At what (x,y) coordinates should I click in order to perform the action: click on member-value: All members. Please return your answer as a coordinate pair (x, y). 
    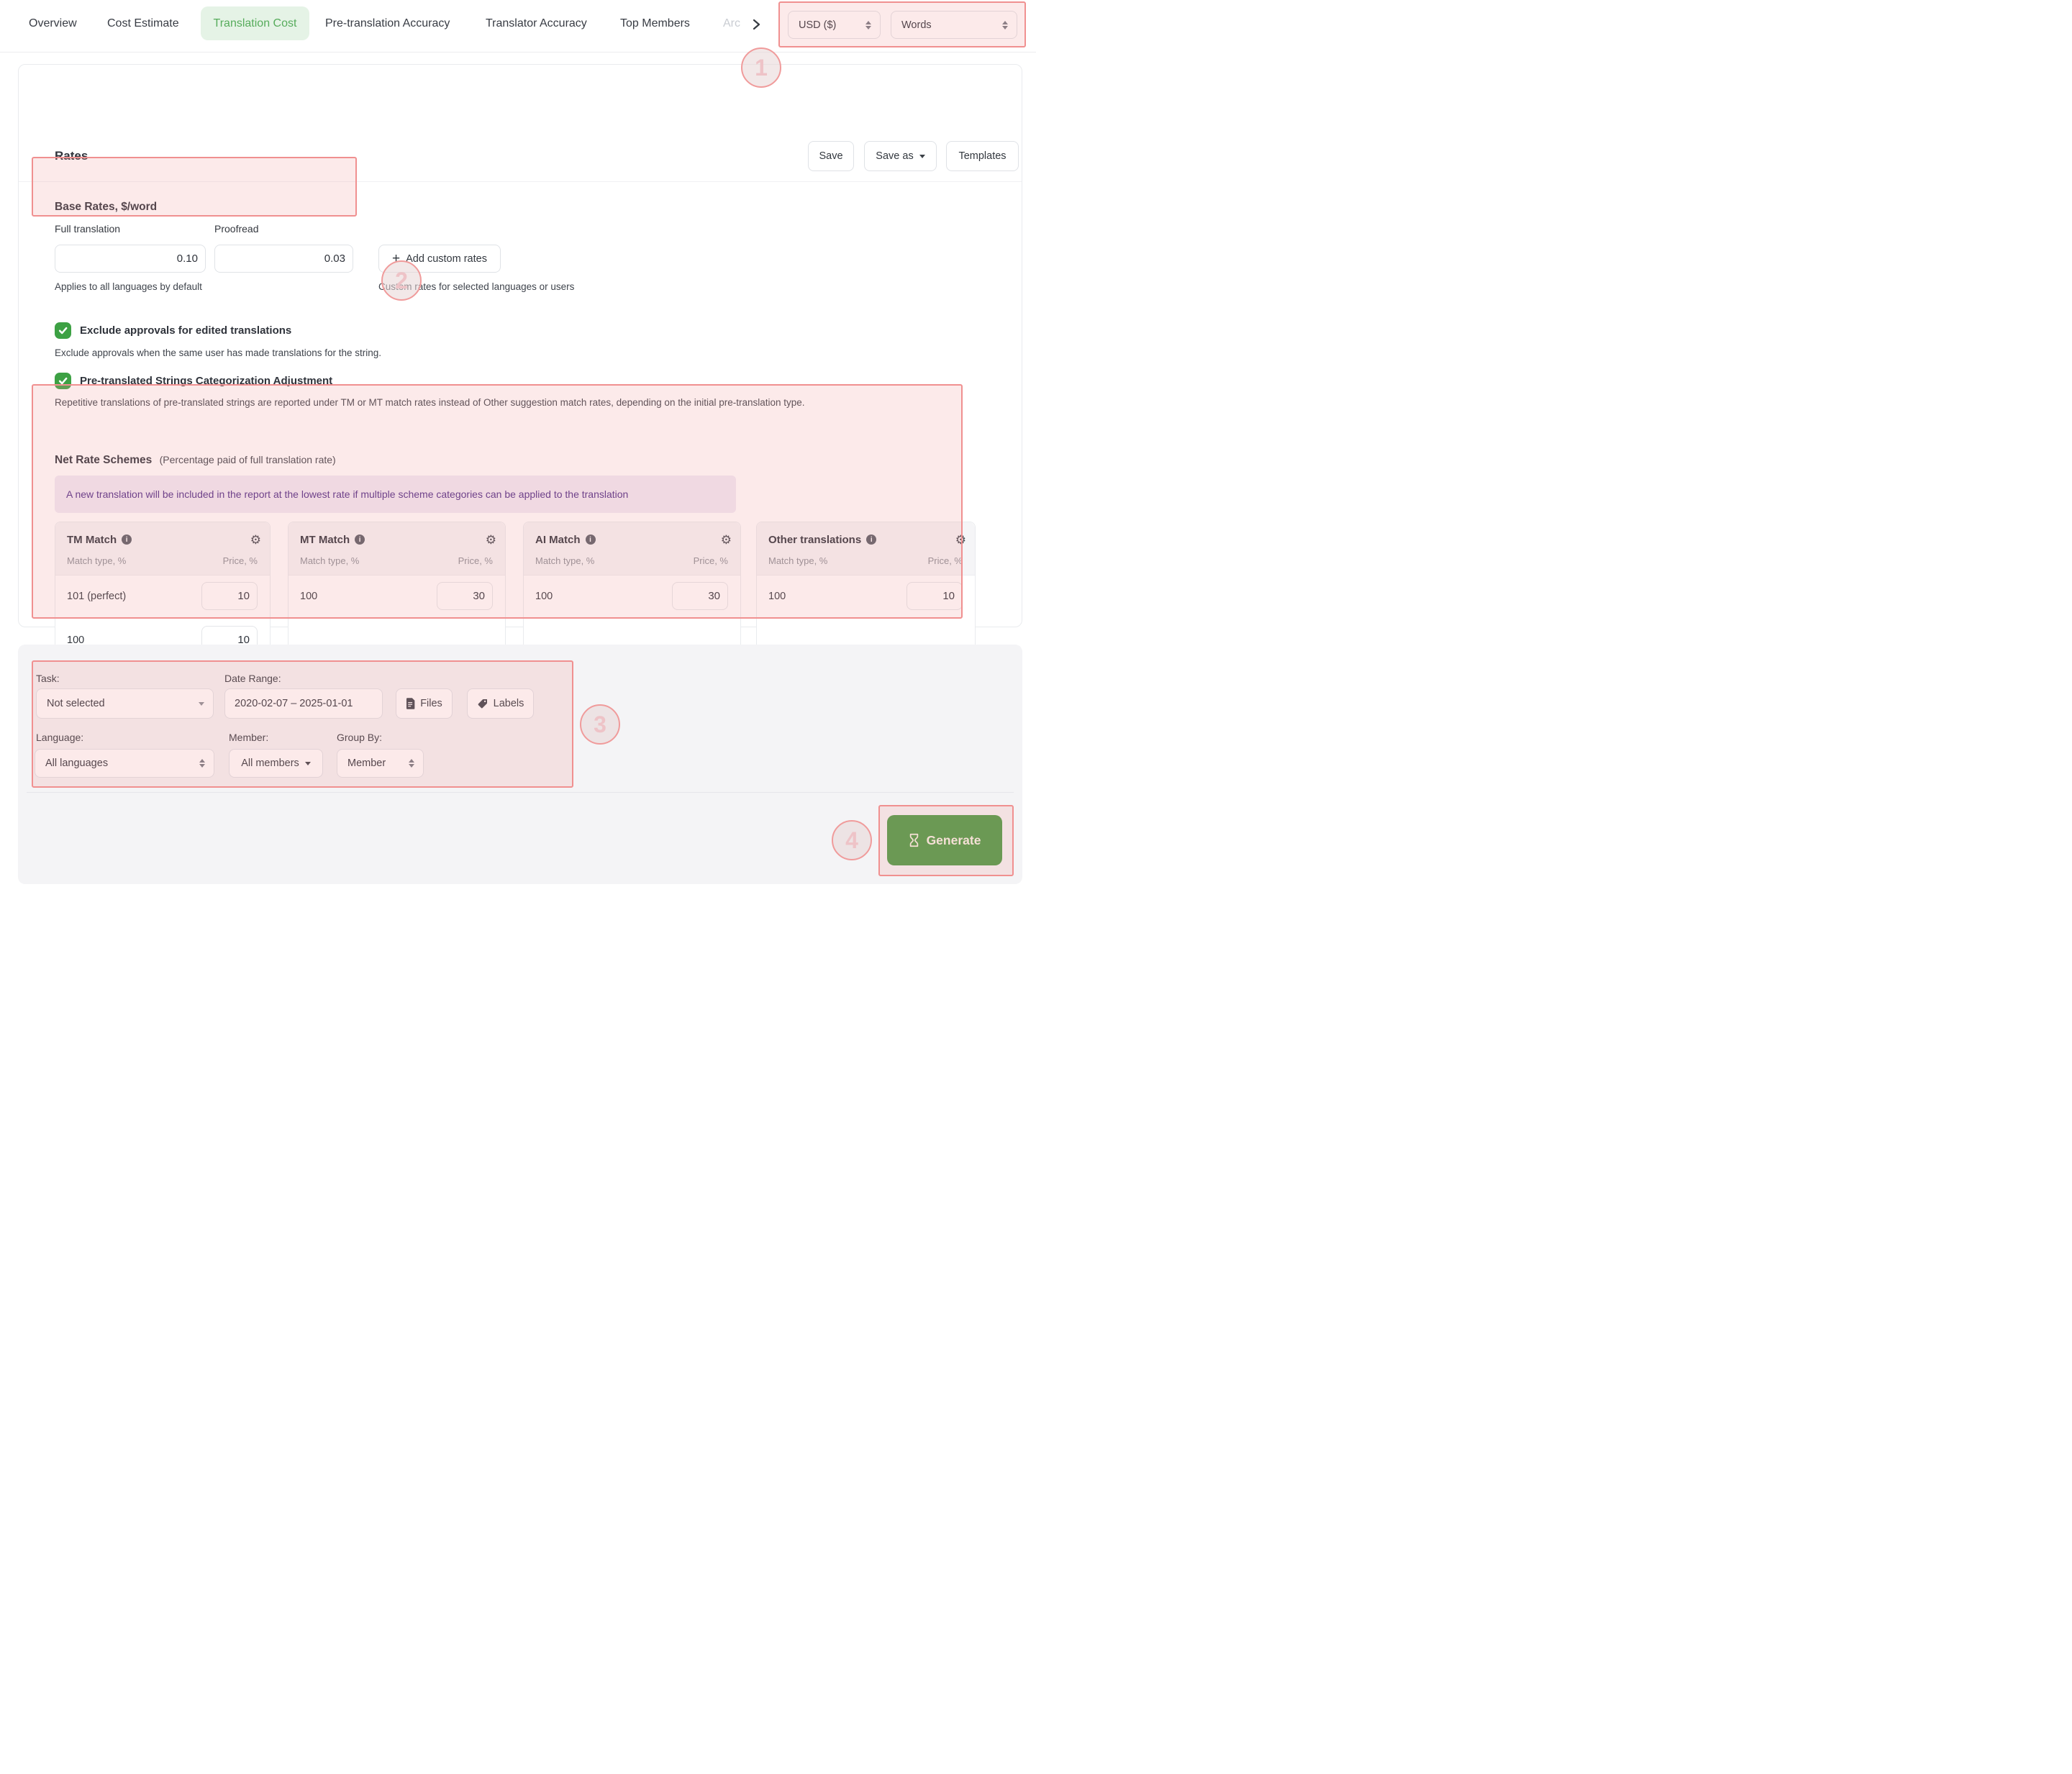
    Looking at the image, I should click on (270, 763).